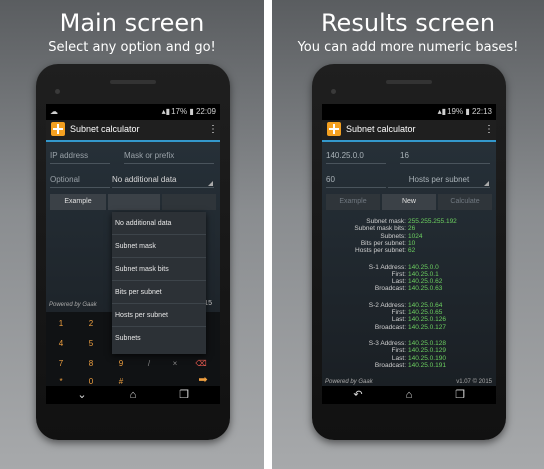 Image resolution: width=544 pixels, height=469 pixels. I want to click on ip-address-input: IP address, so click(80, 157).